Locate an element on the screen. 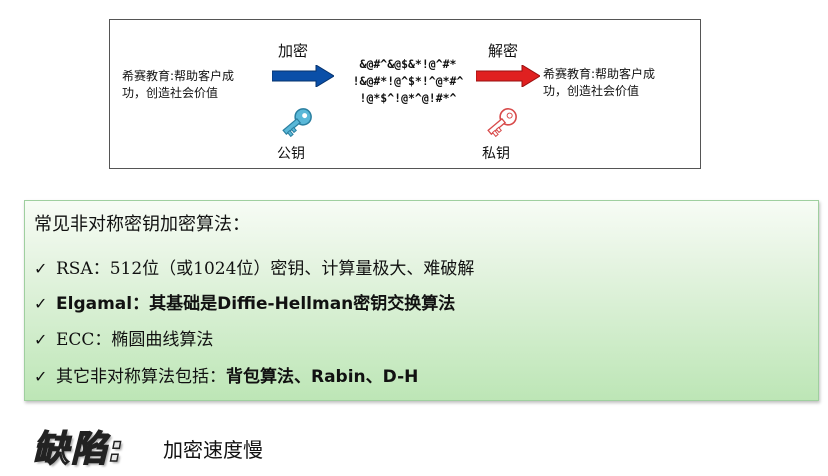 Image resolution: width=828 pixels, height=476 pixels. drawback-label: 缺陷: is located at coordinates (79, 449).